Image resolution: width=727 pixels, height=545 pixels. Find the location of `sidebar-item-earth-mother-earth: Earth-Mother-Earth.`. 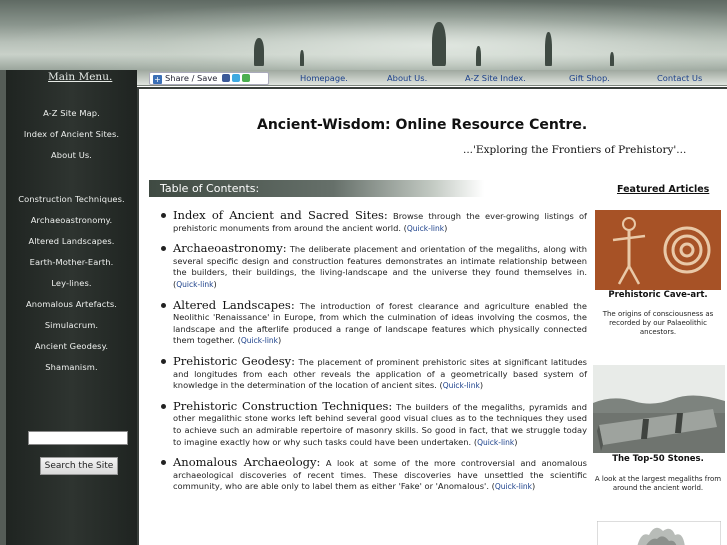

sidebar-item-earth-mother-earth: Earth-Mother-Earth. is located at coordinates (71, 262).